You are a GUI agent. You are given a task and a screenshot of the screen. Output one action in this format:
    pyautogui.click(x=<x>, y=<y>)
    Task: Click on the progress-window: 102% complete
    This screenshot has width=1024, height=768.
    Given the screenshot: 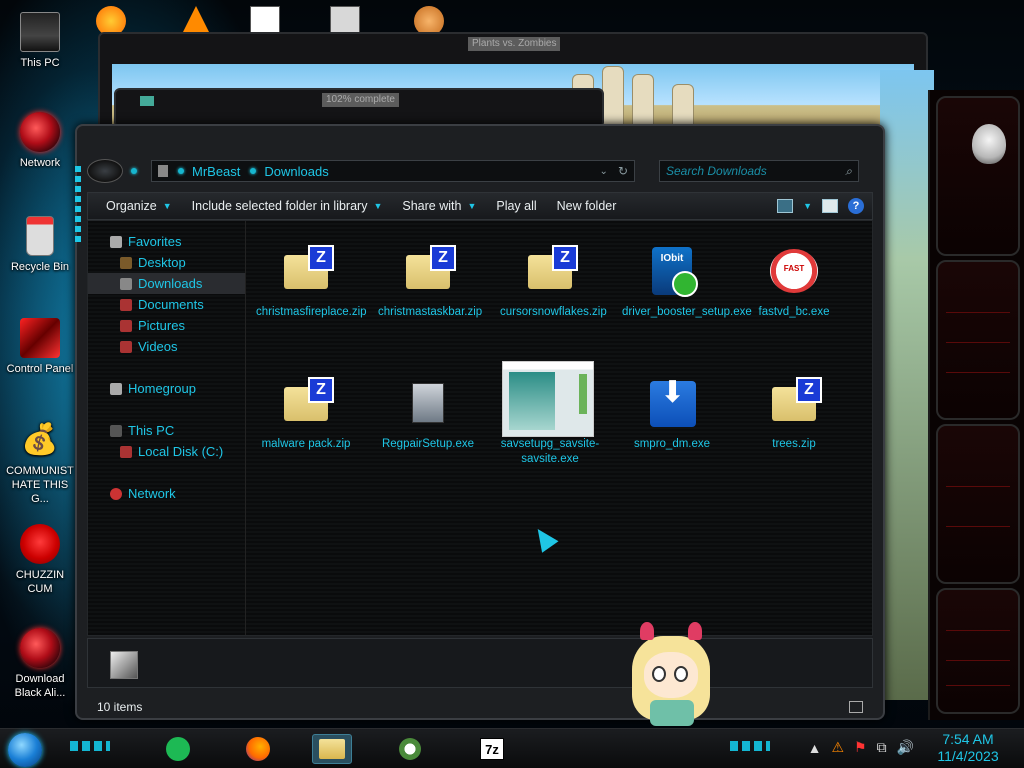 What is the action you would take?
    pyautogui.click(x=359, y=108)
    